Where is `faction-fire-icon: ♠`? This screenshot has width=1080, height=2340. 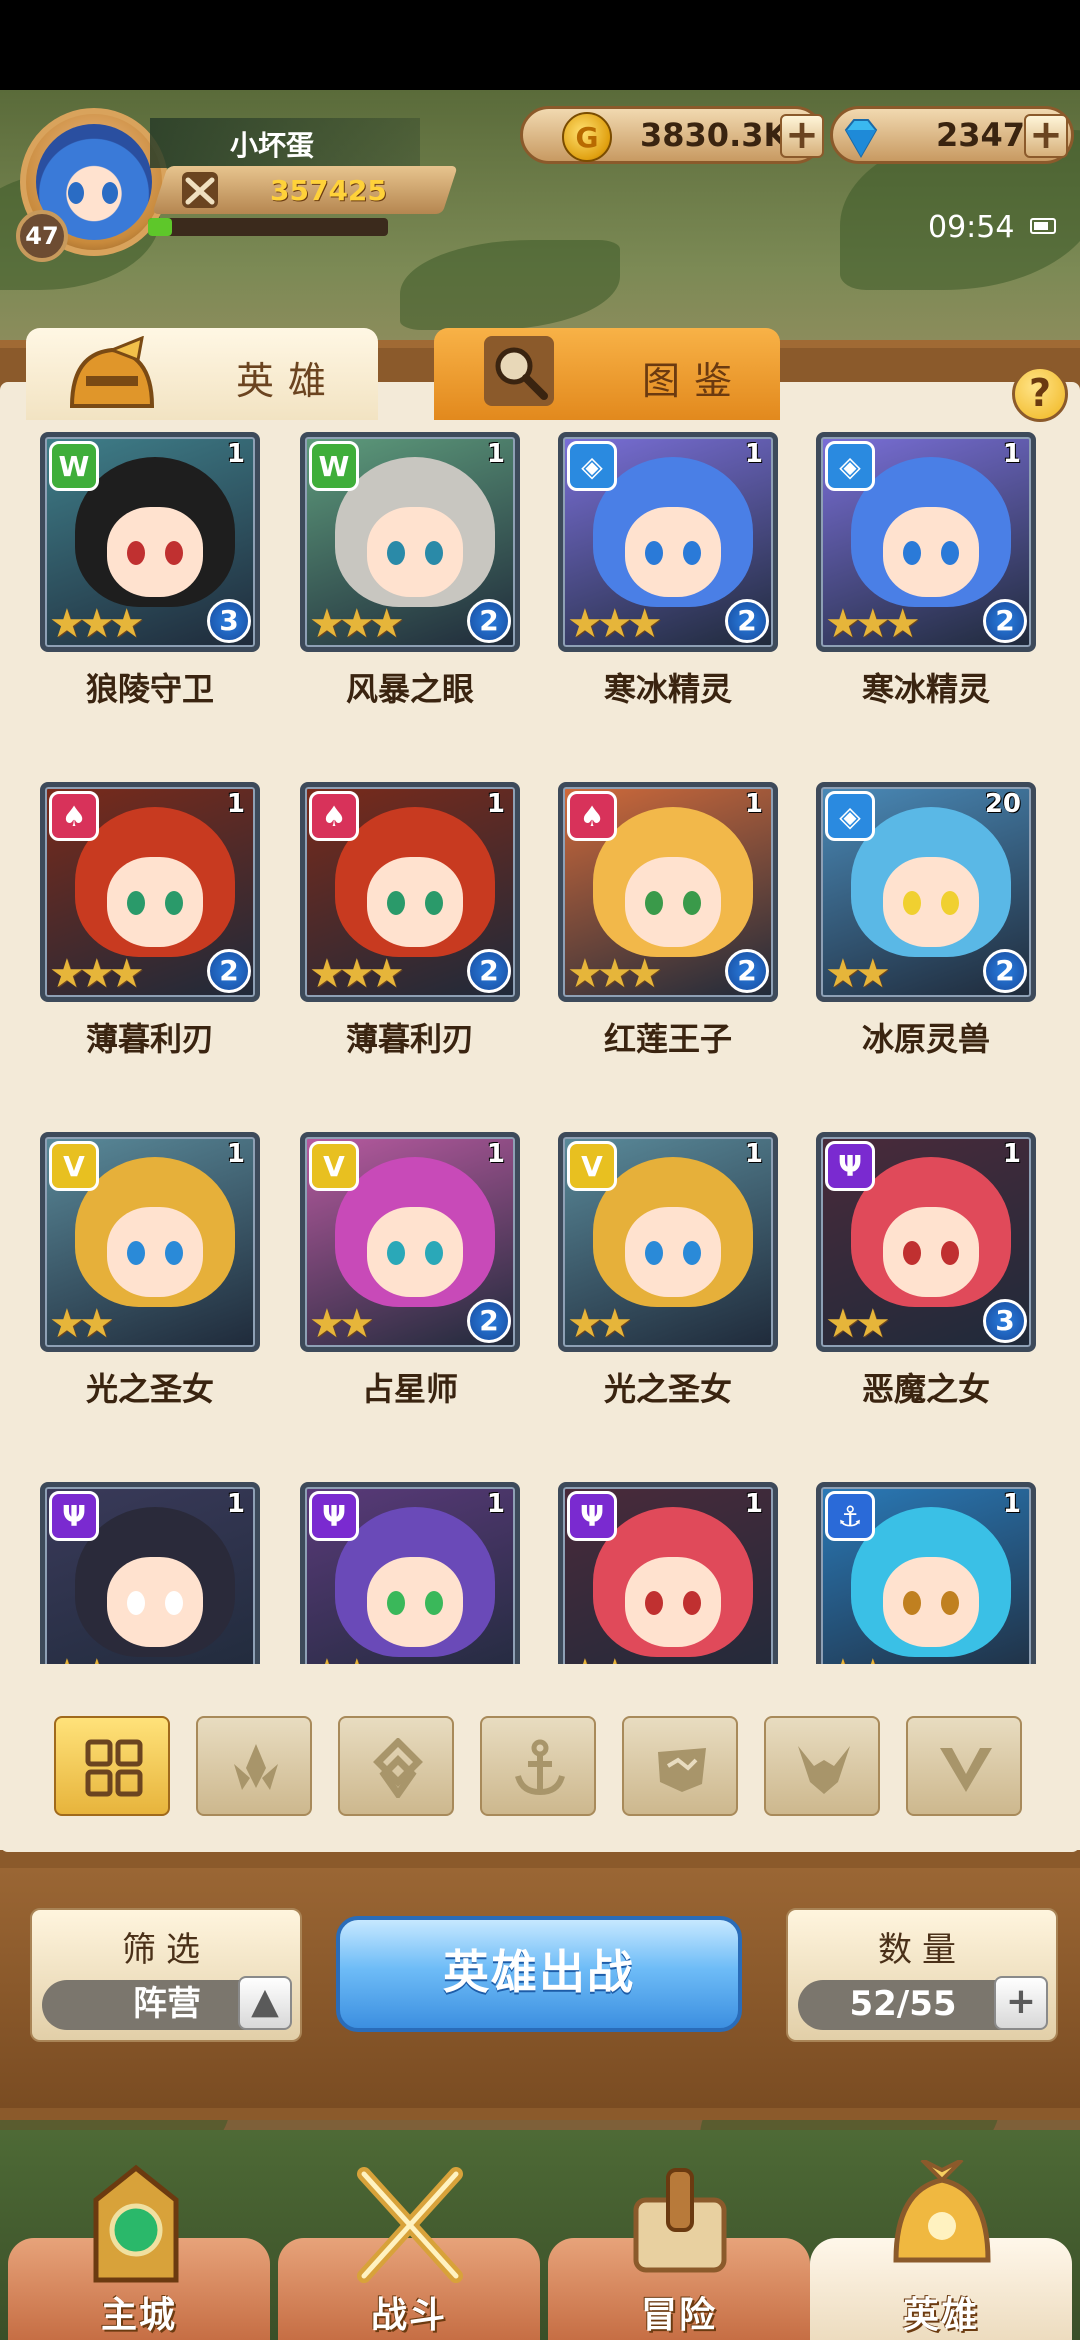
faction-fire-icon: ♠ is located at coordinates (74, 816).